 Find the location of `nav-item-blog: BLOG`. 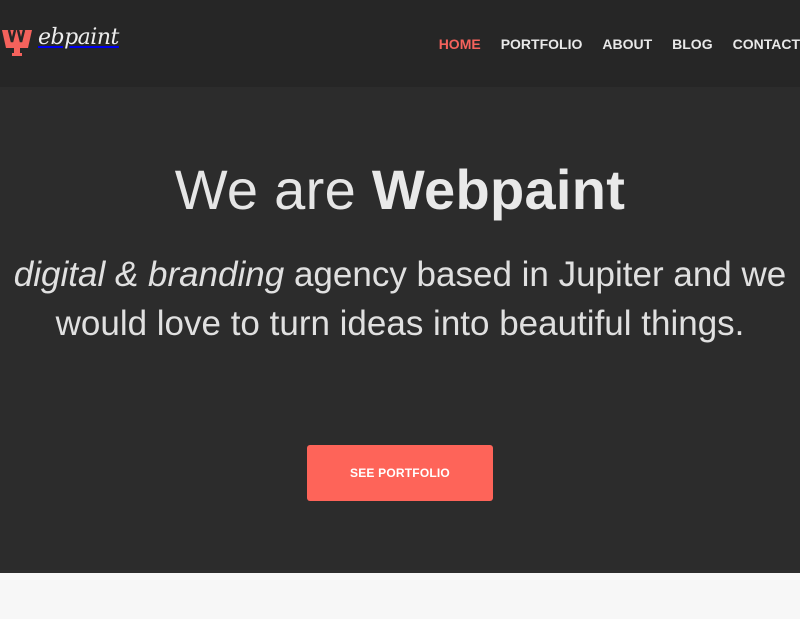

nav-item-blog: BLOG is located at coordinates (692, 44).